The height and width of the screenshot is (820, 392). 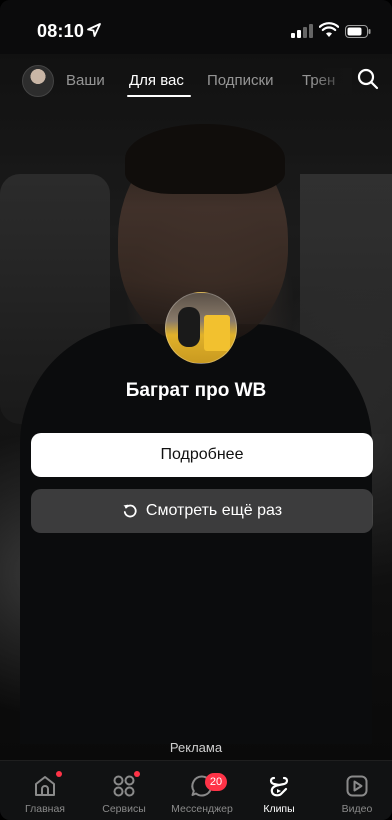 I want to click on nav-messenger-label: Мессенджер, so click(x=202, y=809).